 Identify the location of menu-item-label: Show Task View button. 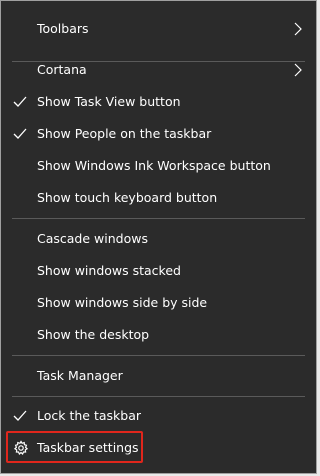
(109, 101).